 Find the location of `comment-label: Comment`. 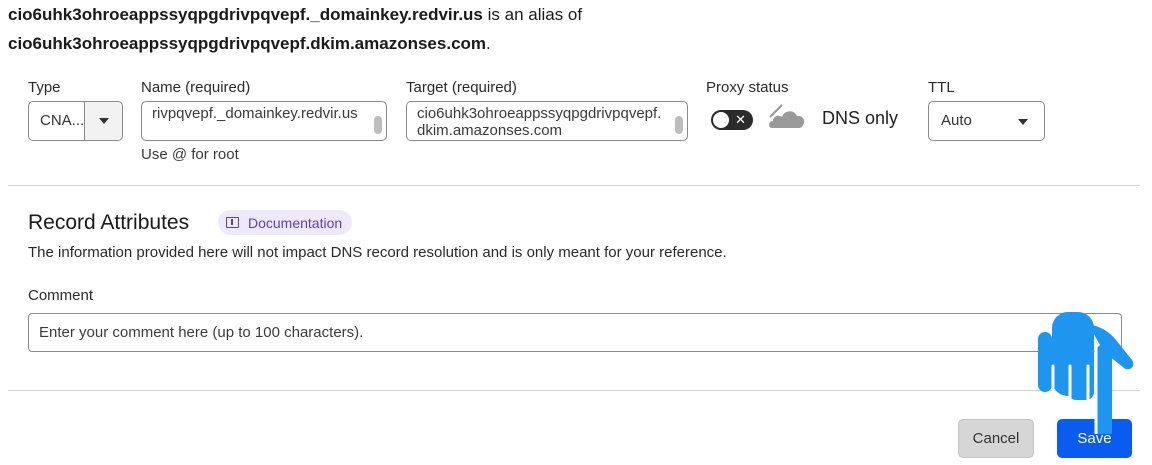

comment-label: Comment is located at coordinates (61, 295).